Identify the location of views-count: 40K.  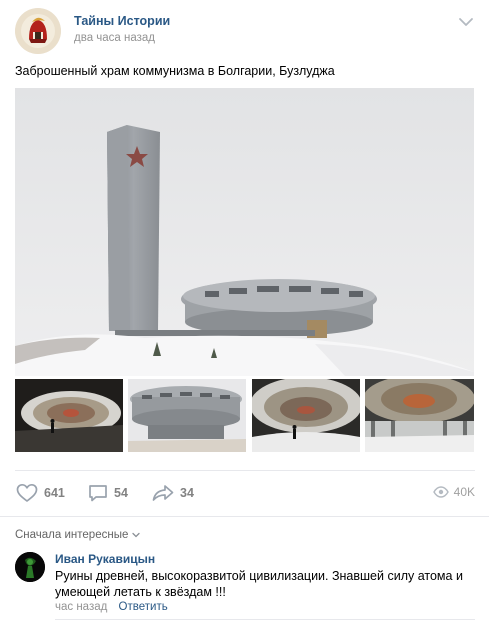
(464, 492).